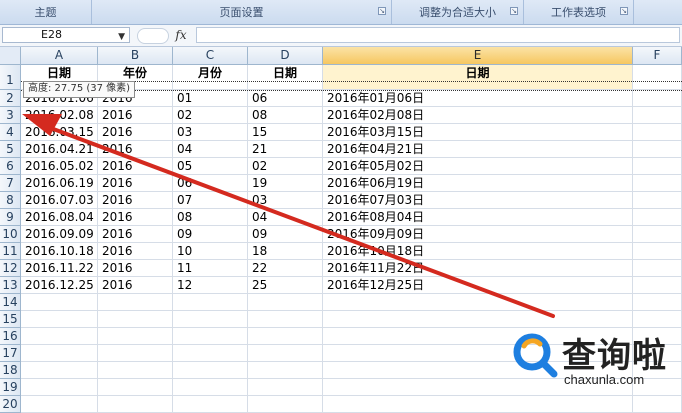  I want to click on row-header: 9, so click(10, 217).